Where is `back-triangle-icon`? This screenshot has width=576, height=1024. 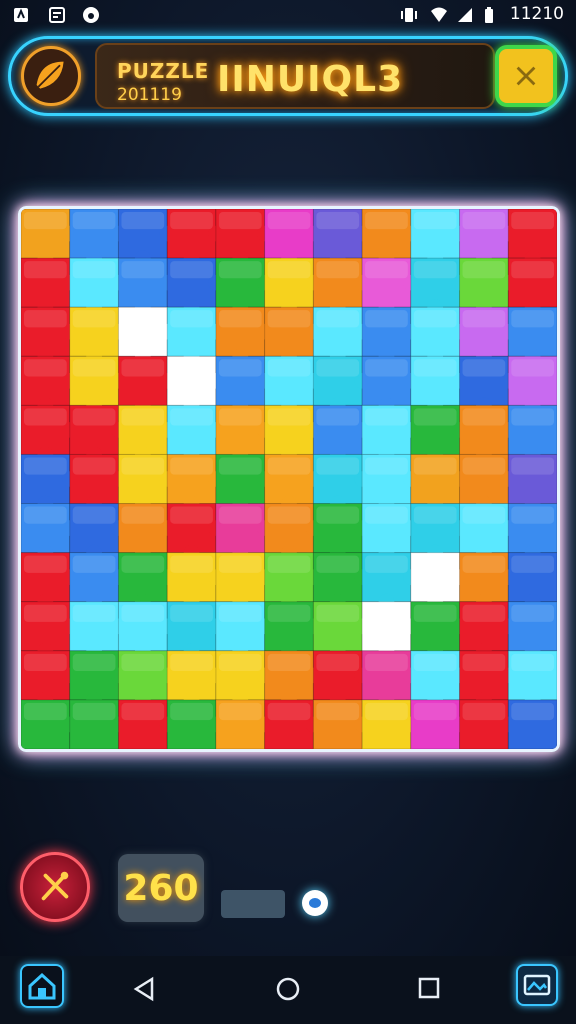
back-triangle-icon is located at coordinates (144, 989).